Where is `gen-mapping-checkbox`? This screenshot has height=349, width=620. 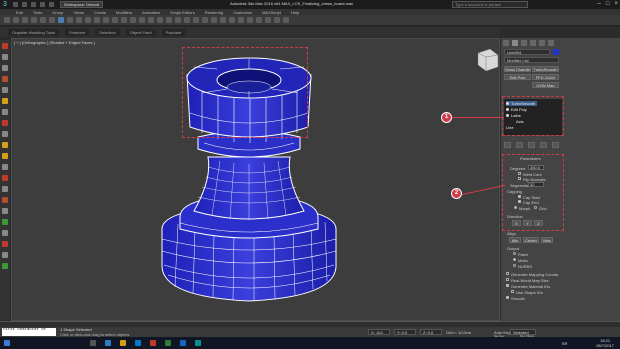
gen-mapping-checkbox is located at coordinates (507, 273).